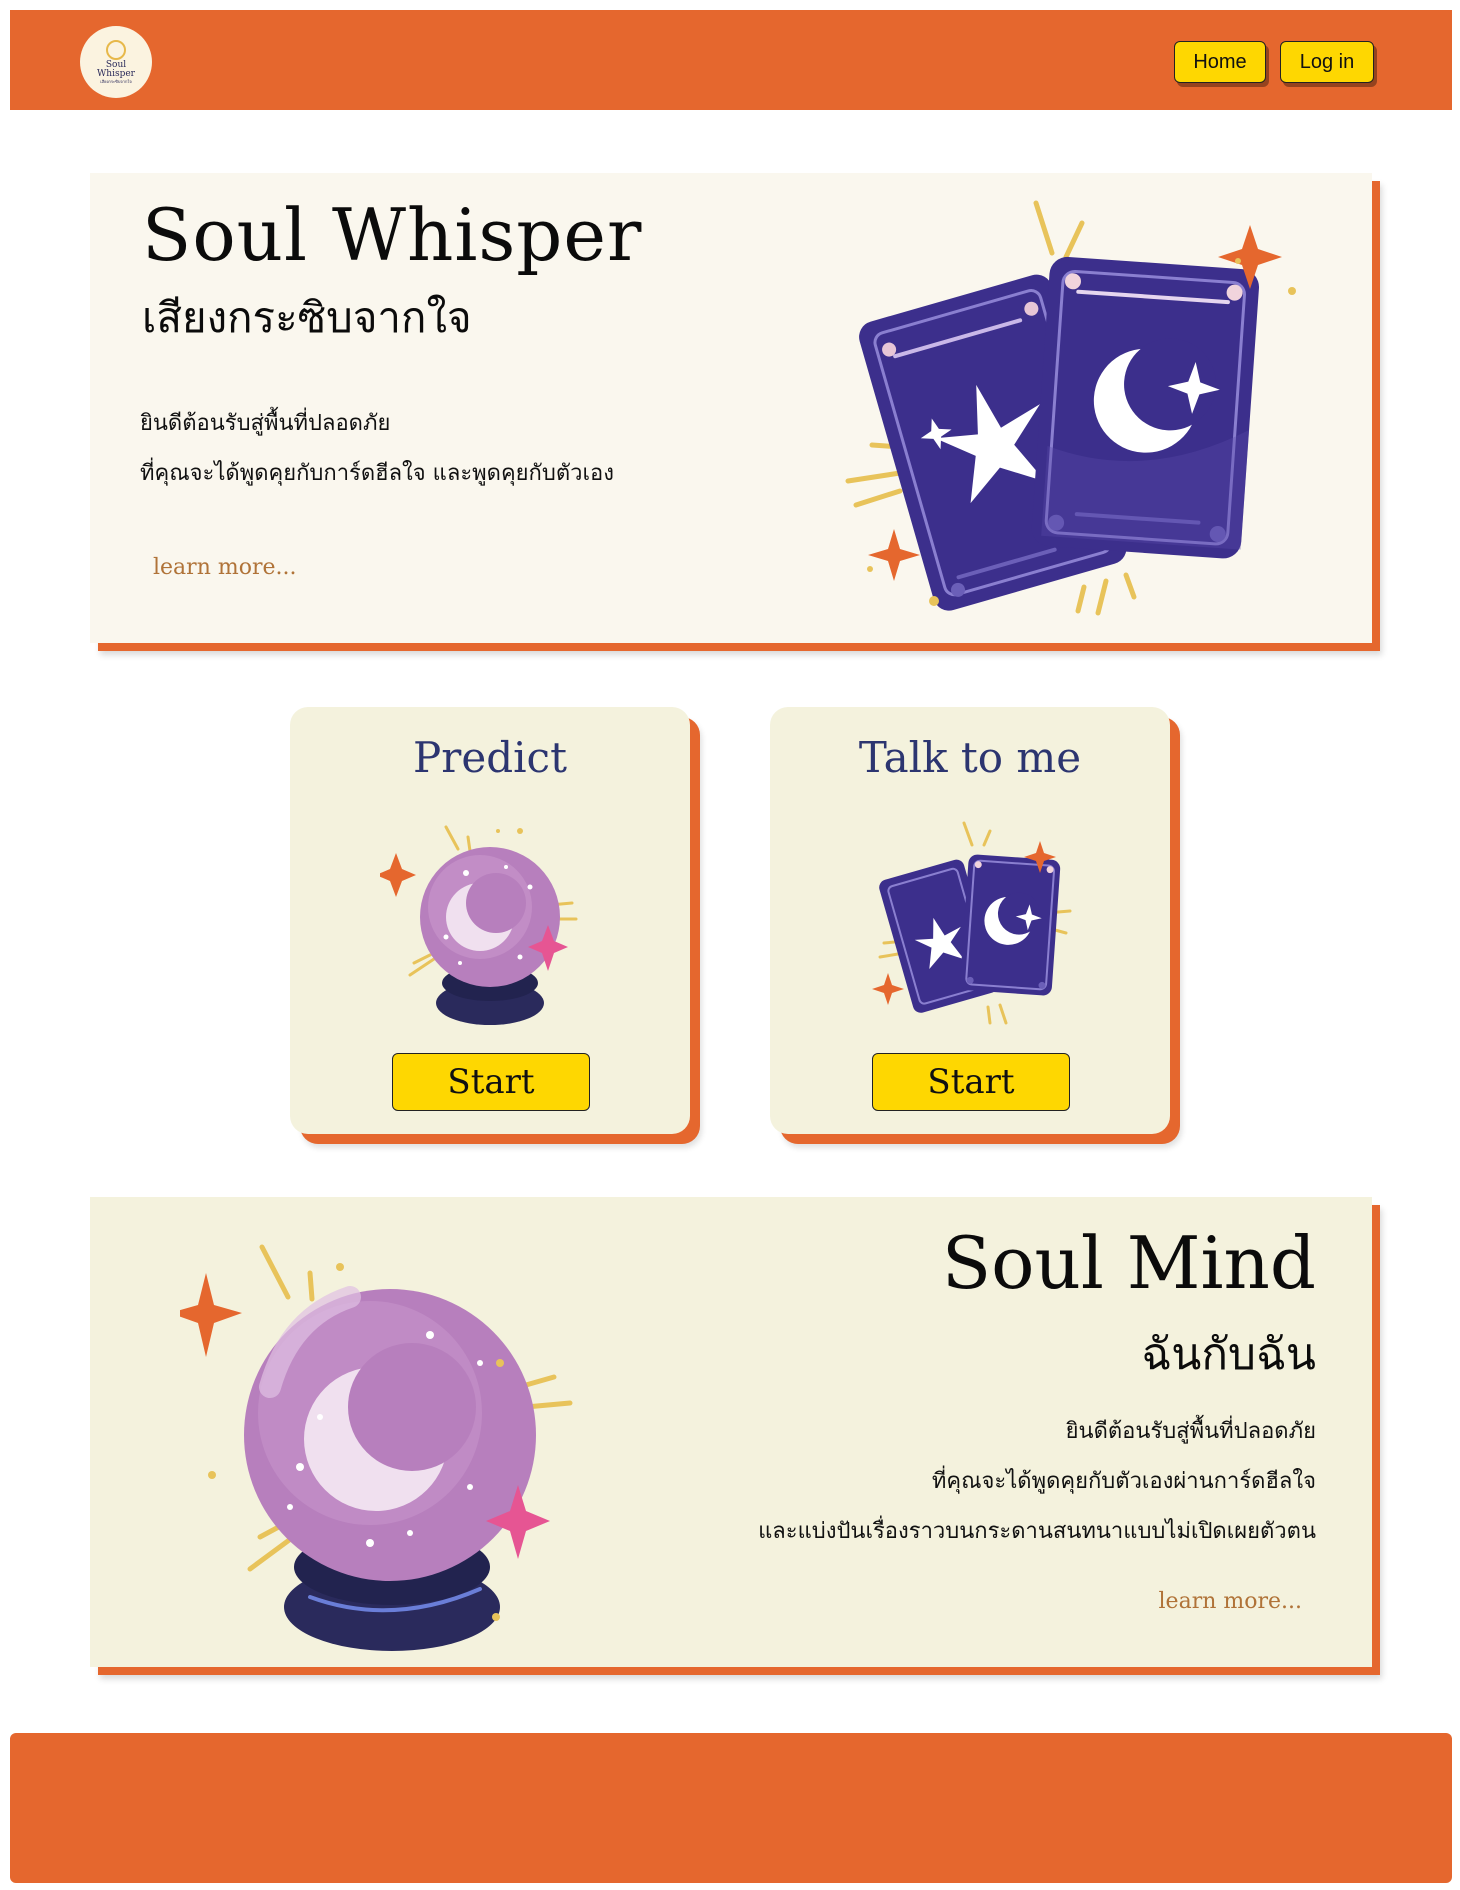 This screenshot has height=1890, width=1460. I want to click on tarot-cards-icon, so click(972, 923).